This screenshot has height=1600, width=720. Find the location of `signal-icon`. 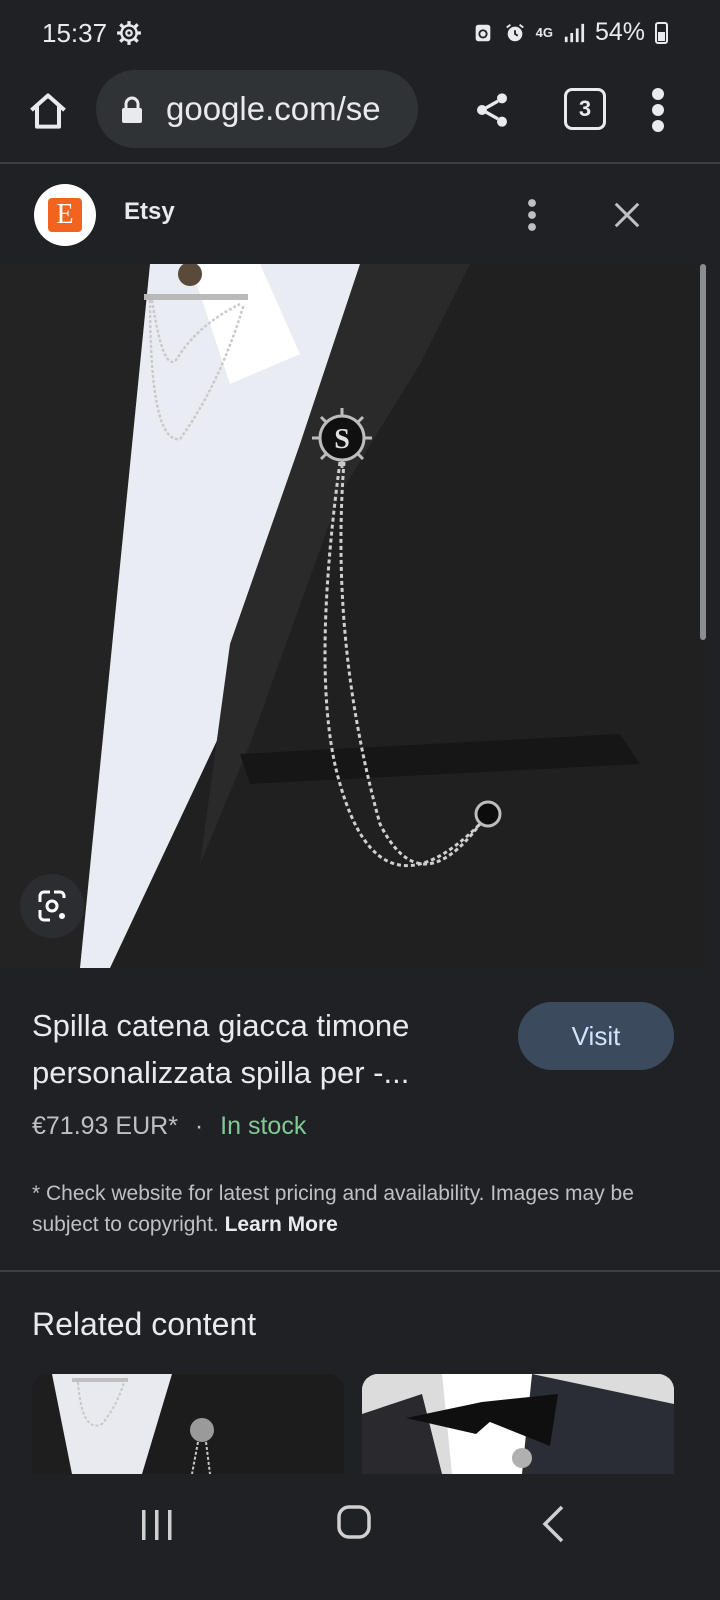

signal-icon is located at coordinates (574, 32).